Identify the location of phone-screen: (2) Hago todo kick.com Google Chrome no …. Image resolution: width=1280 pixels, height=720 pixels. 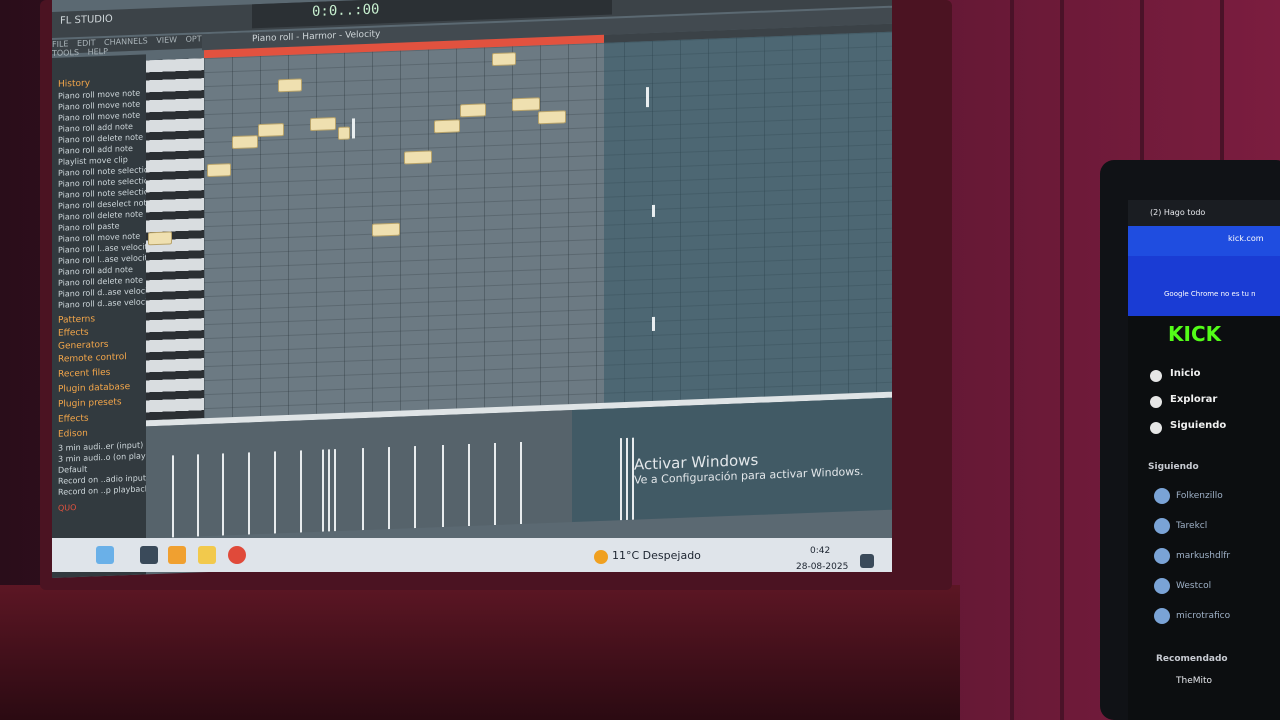
(1204, 460).